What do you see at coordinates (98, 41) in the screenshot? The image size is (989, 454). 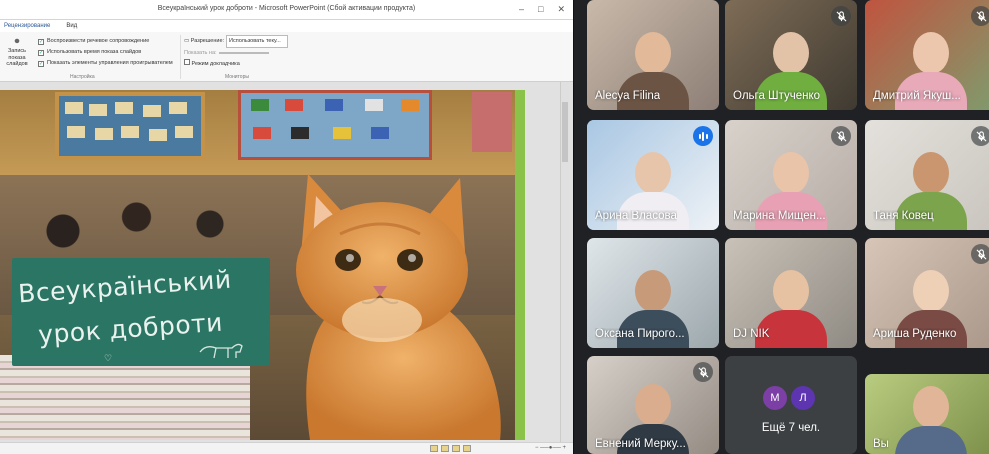 I see `option-label: Воспроизвести речевое сопровождение` at bounding box center [98, 41].